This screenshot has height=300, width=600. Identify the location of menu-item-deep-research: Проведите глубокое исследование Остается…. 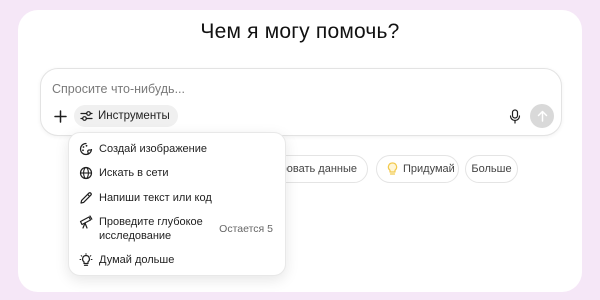
(177, 229).